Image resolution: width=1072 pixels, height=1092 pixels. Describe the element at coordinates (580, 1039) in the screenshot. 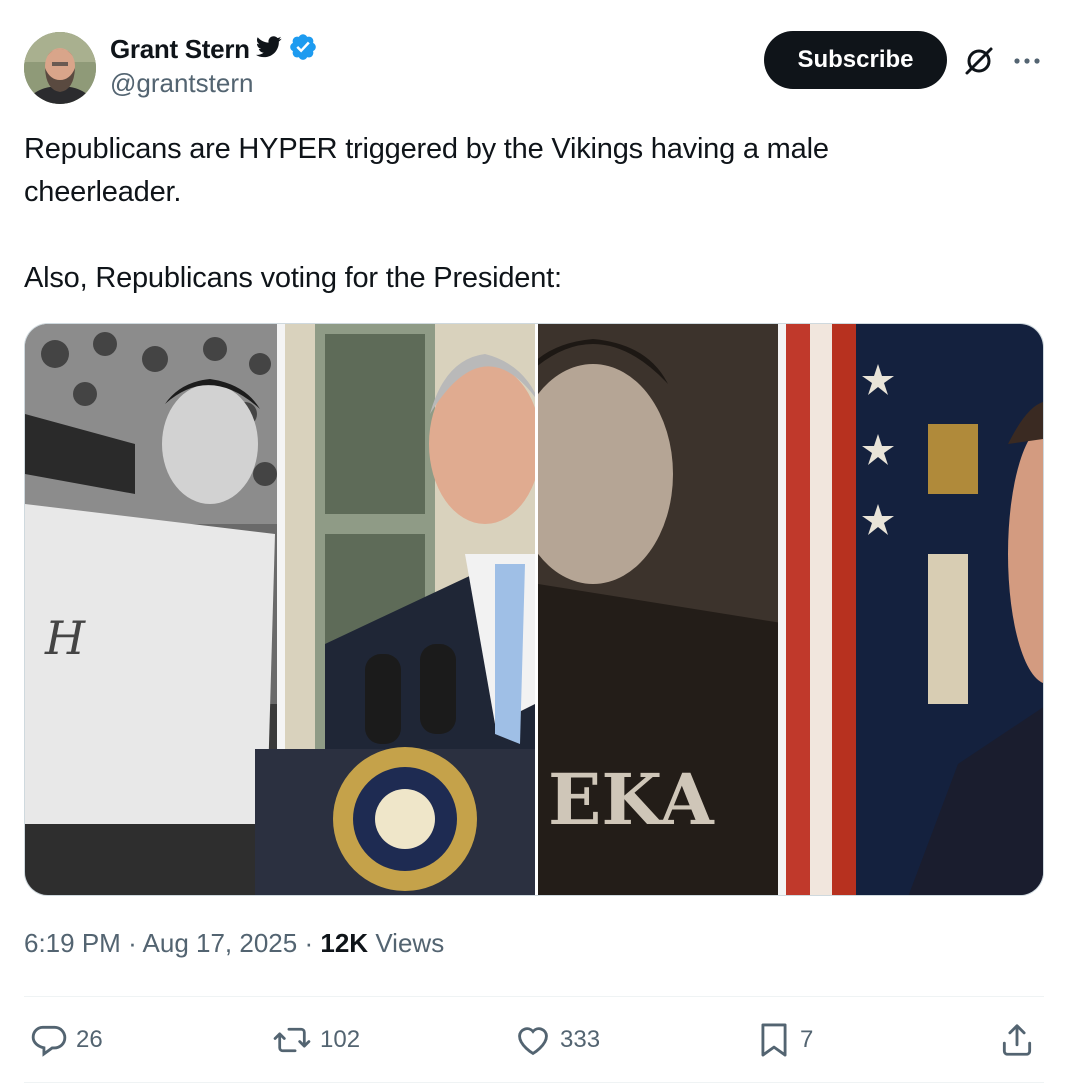

I see `like-count: 333` at that location.